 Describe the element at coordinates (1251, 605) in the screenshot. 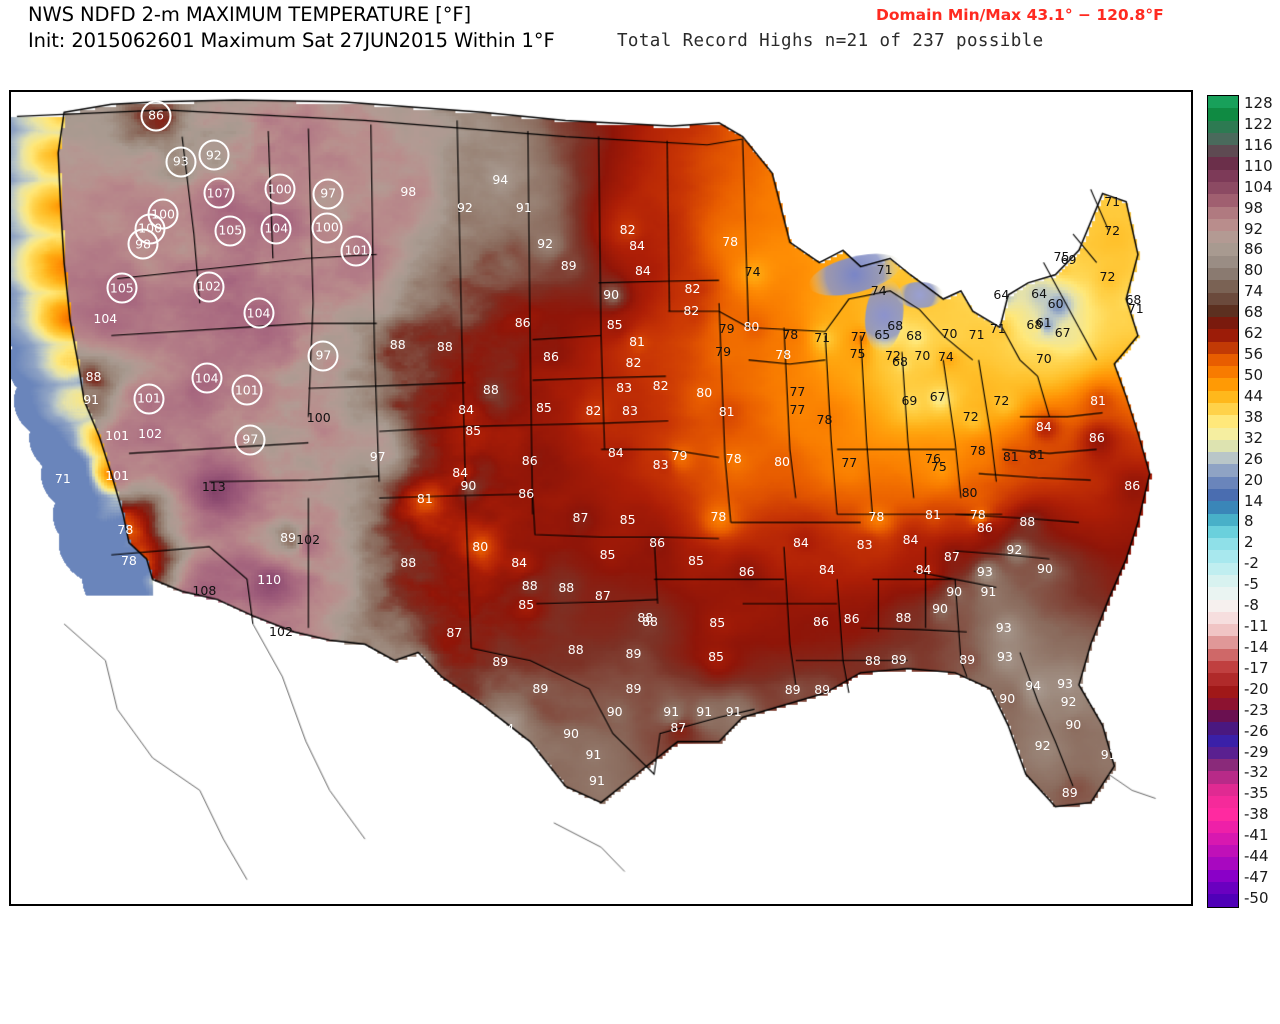

I see `colorbar-tick: -8` at that location.